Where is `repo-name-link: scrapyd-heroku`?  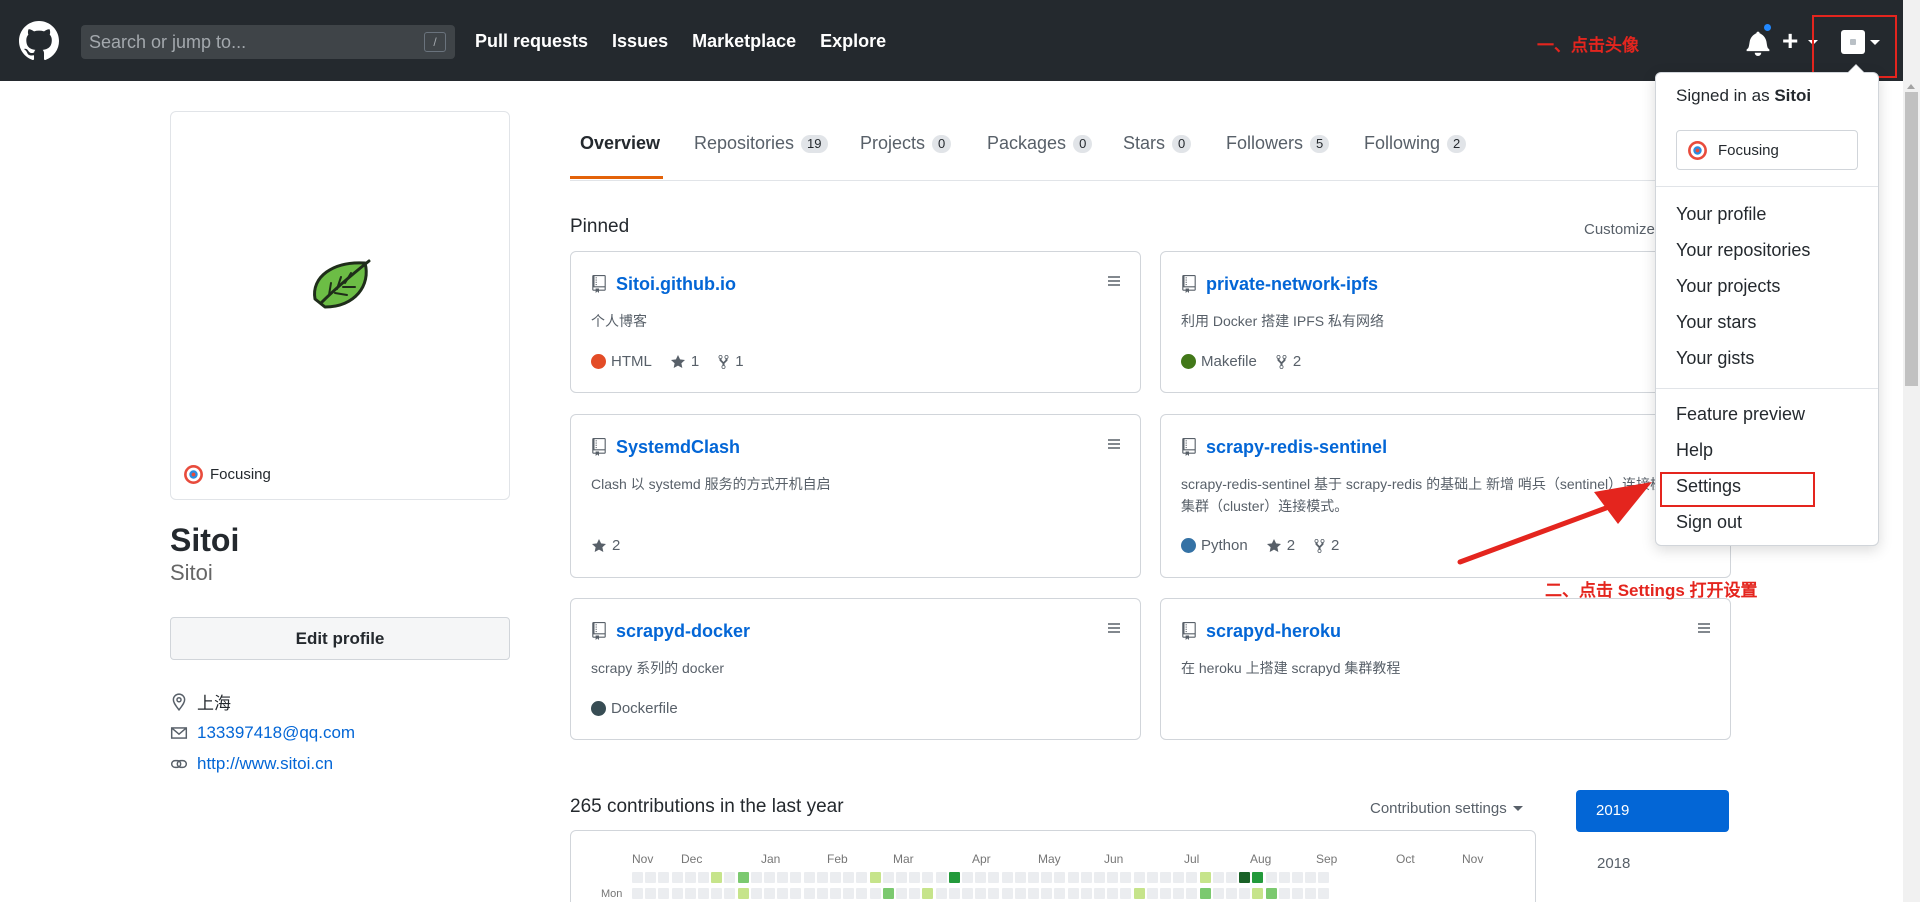 repo-name-link: scrapyd-heroku is located at coordinates (1273, 631).